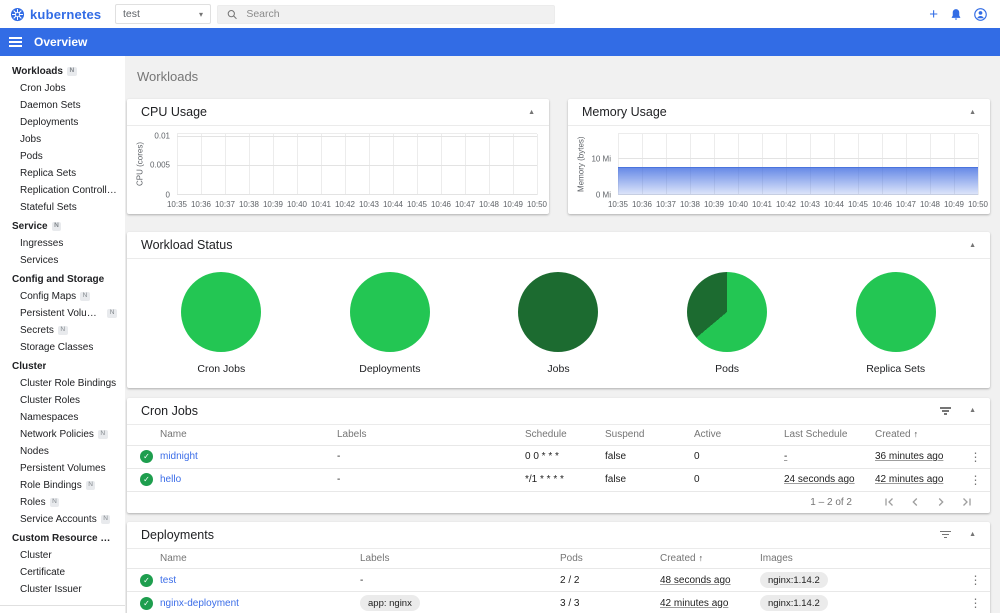 The height and width of the screenshot is (613, 1000). I want to click on sidebar-item-config-maps: Config Maps N, so click(62, 296).